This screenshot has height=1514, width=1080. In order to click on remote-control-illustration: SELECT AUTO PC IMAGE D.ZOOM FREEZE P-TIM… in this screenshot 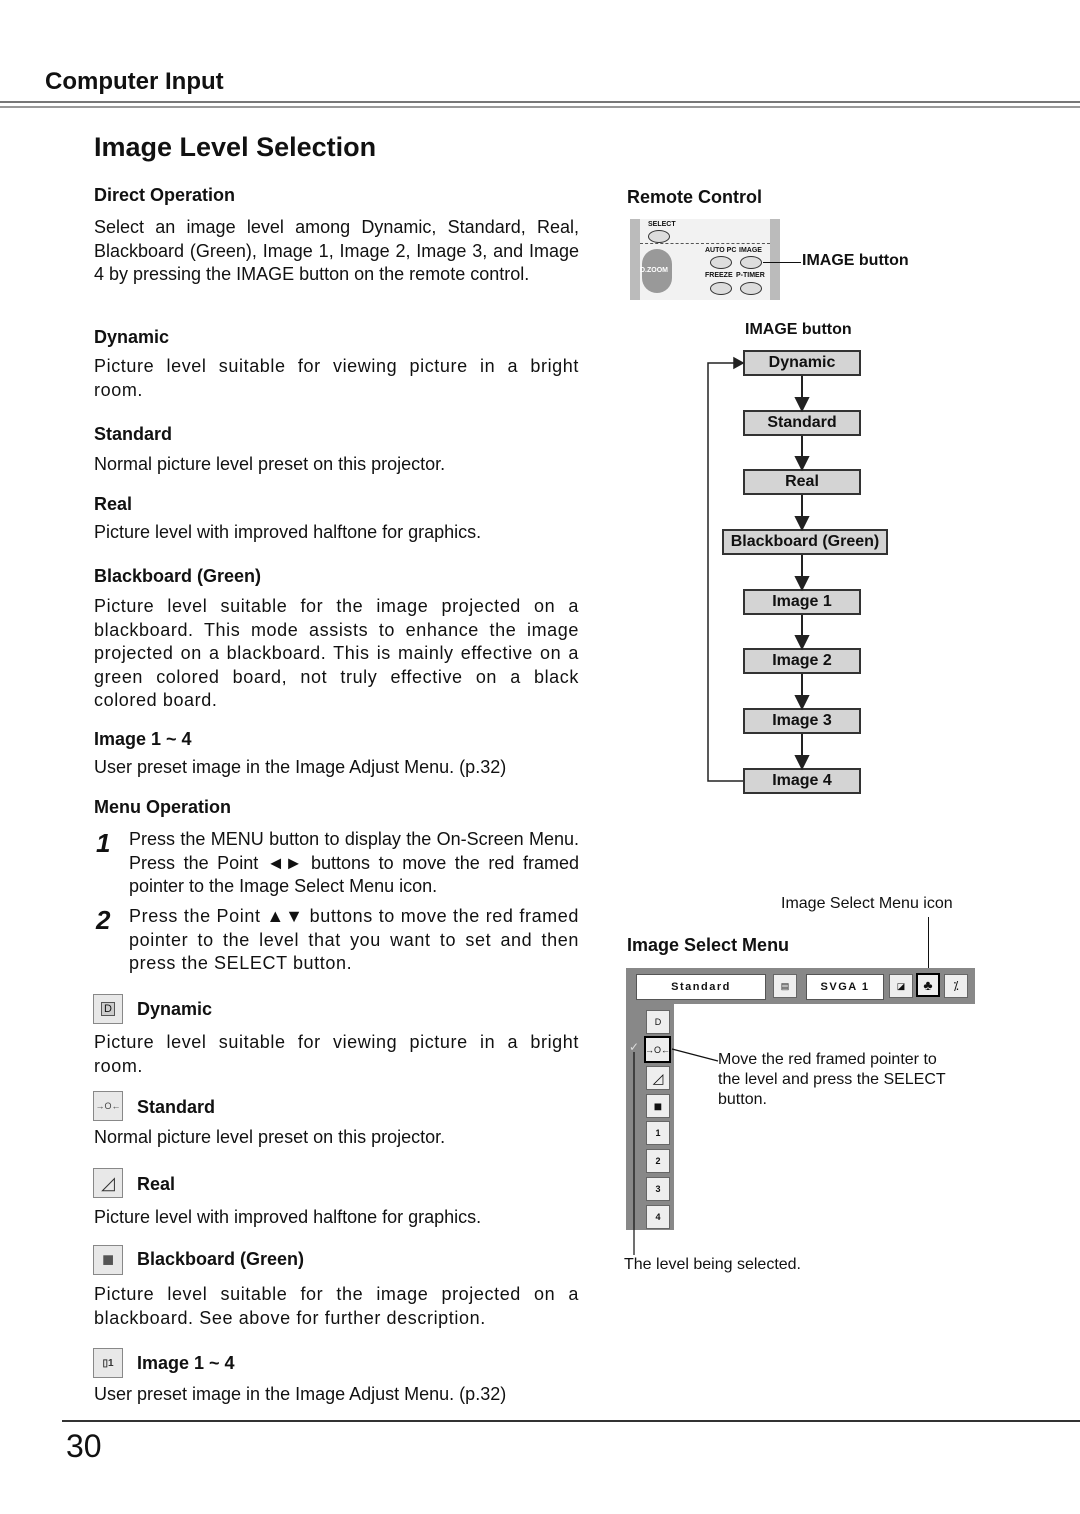, I will do `click(705, 259)`.